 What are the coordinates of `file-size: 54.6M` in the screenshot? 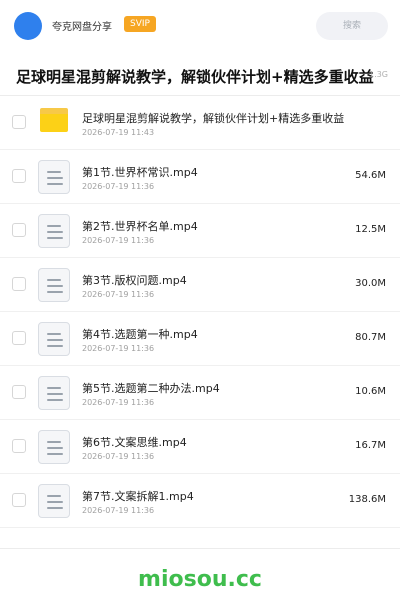 It's located at (370, 175).